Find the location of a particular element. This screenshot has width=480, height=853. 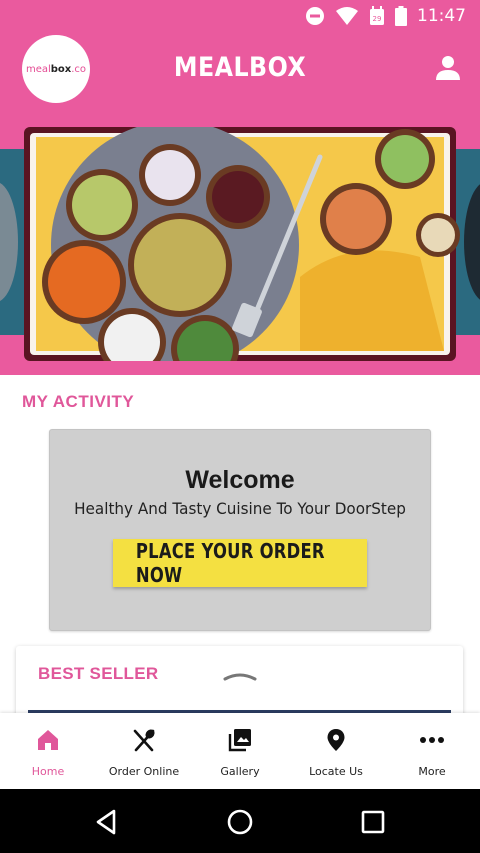

bottom-navigation: Home Order Online Gallery Locate Us More is located at coordinates (240, 751).